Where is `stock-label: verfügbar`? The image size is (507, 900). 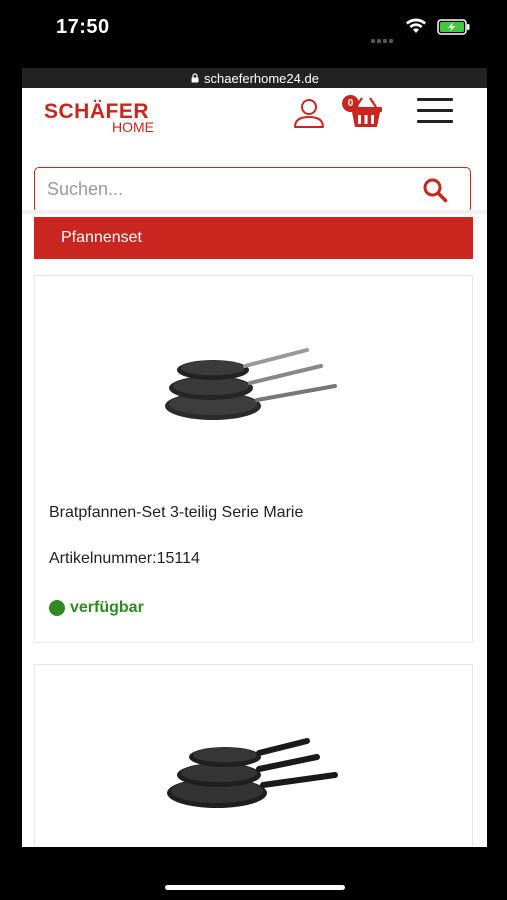
stock-label: verfügbar is located at coordinates (107, 607).